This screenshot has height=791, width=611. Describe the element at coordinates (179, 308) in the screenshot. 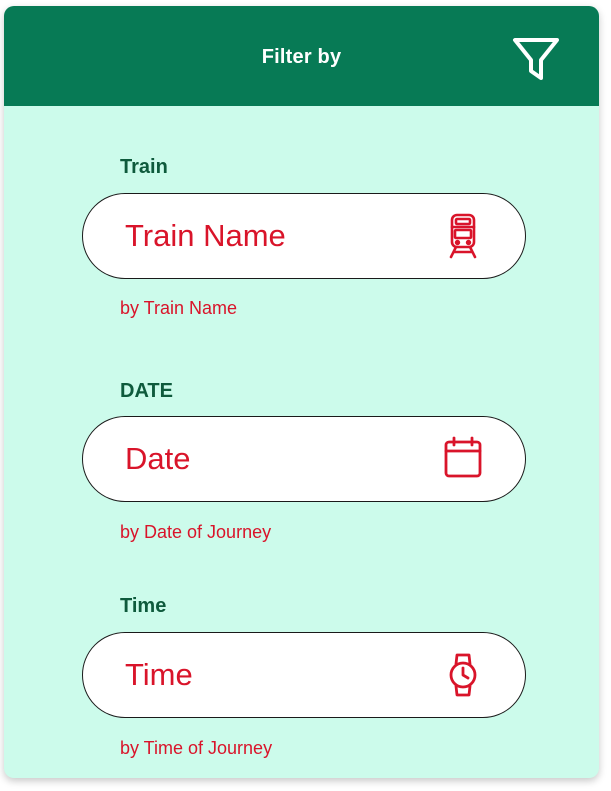

I see `train-hint: by Train Name` at that location.